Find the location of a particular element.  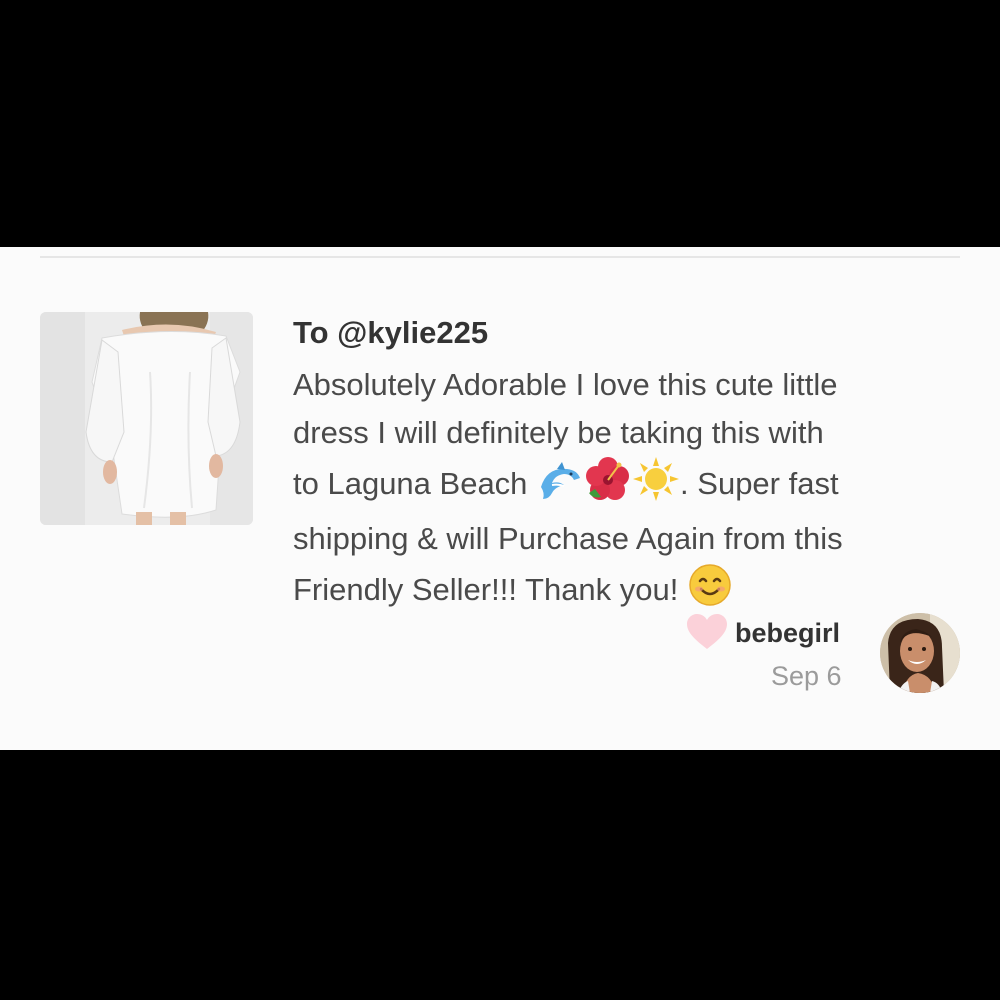

comment-line: . Super fast is located at coordinates (759, 483).